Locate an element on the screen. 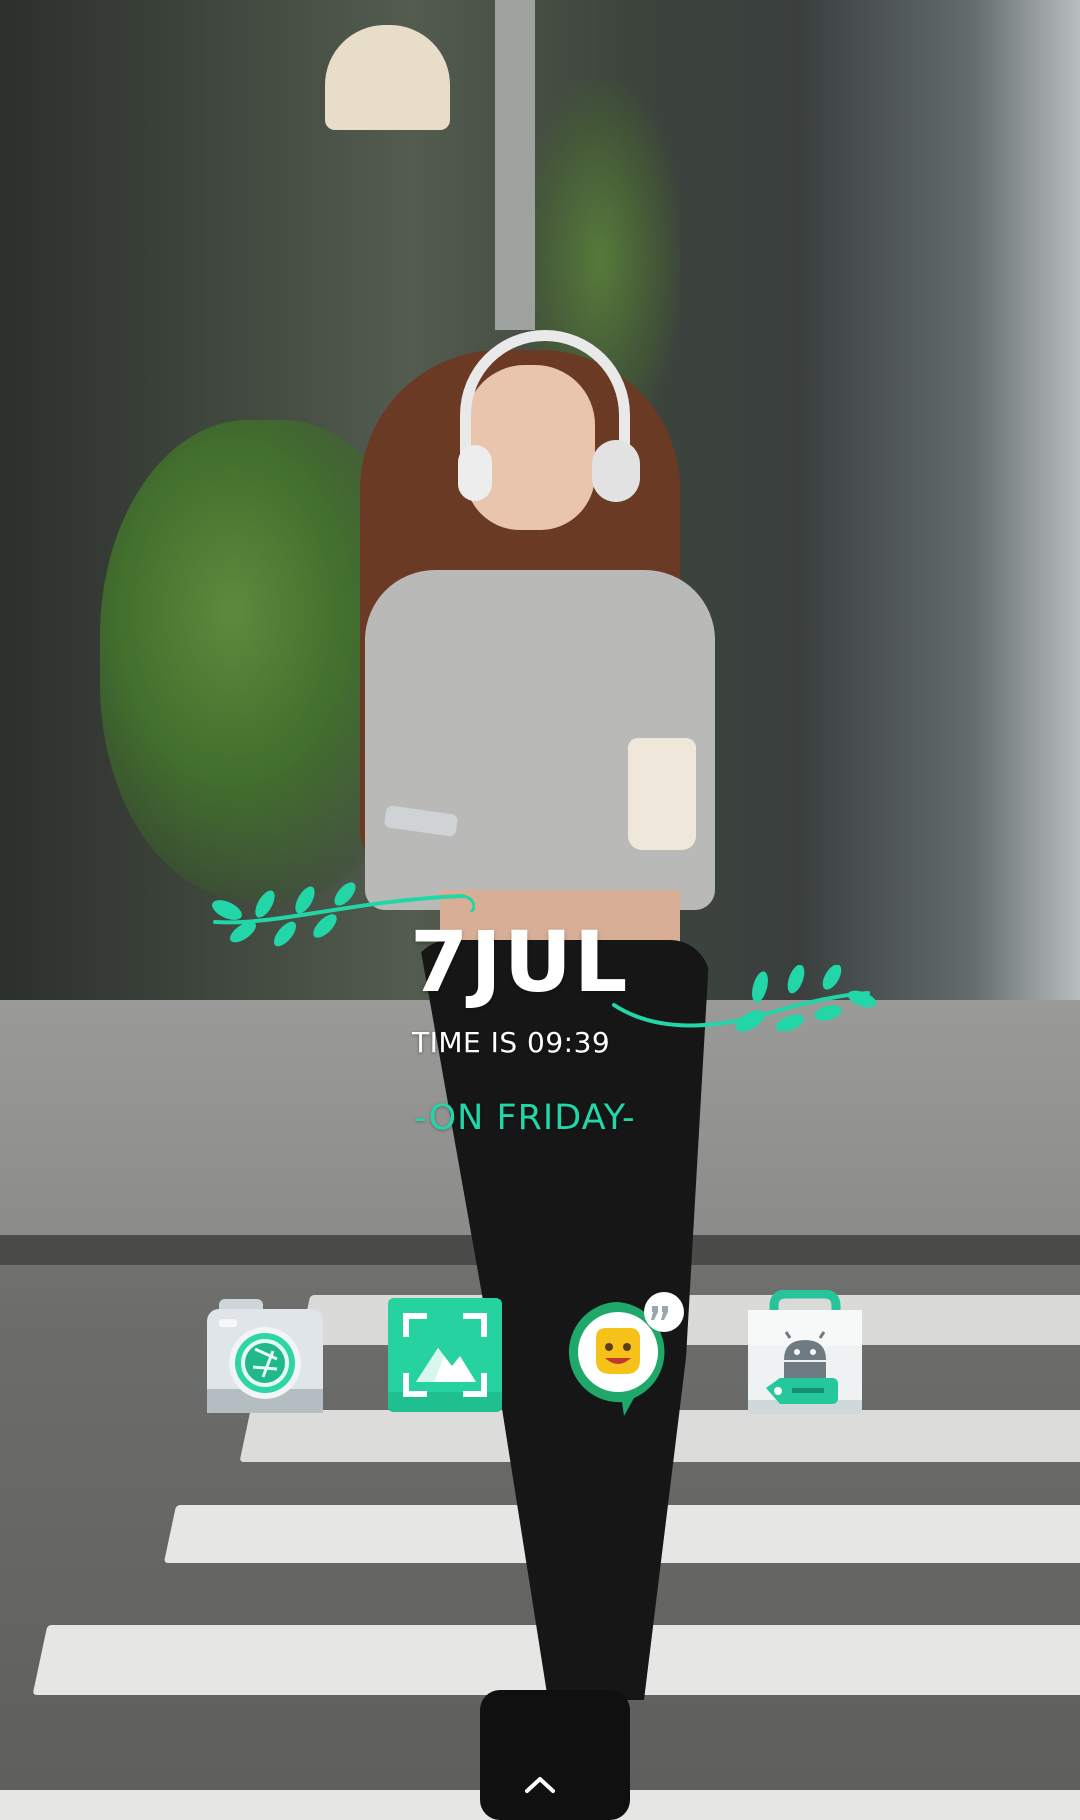  widget-day: -ON FRIDAY- is located at coordinates (525, 1118).